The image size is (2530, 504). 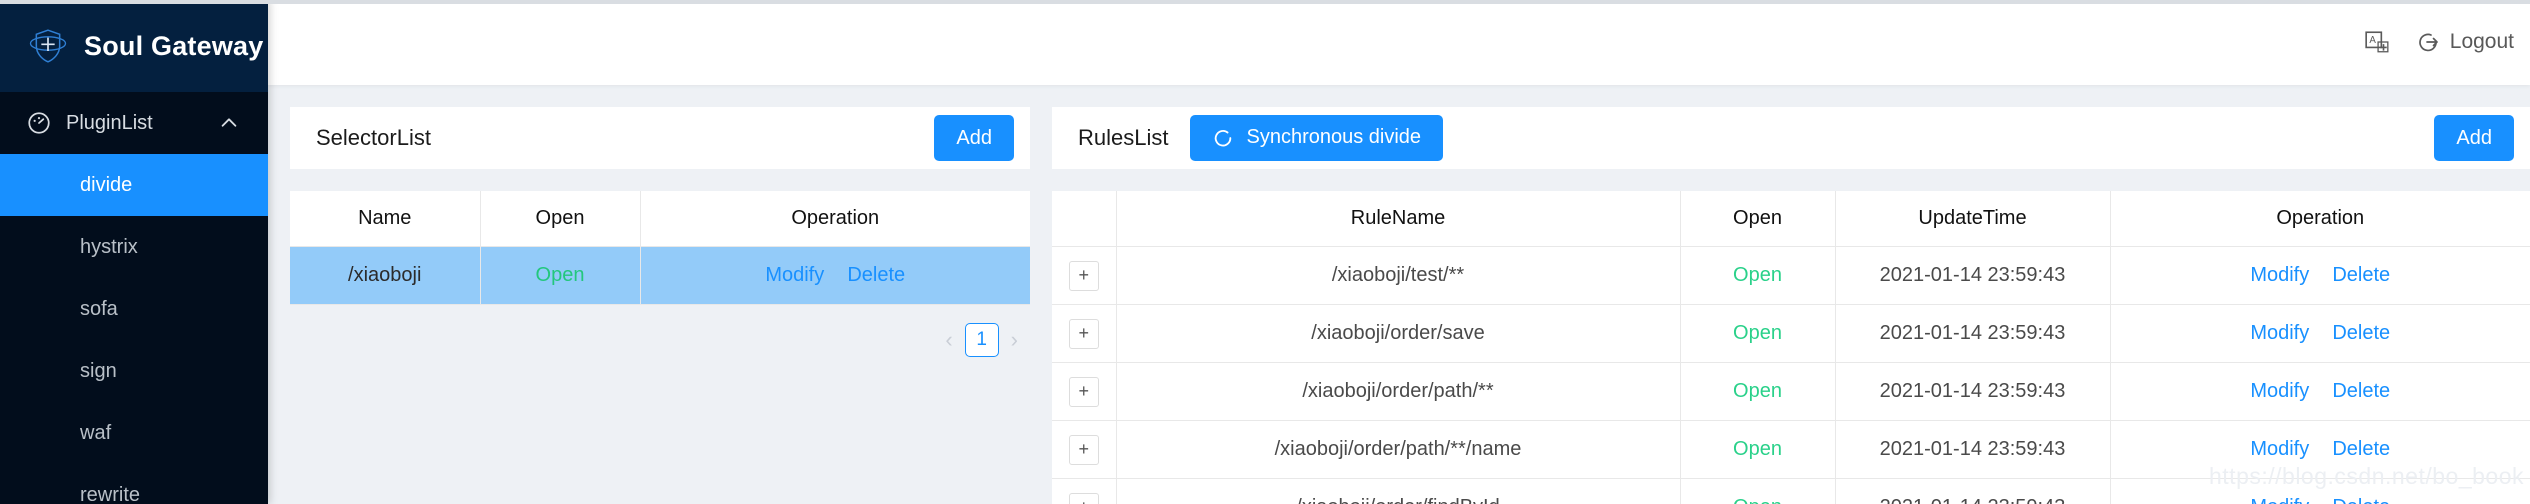 What do you see at coordinates (134, 371) in the screenshot?
I see `sidebar-item-sign: sign` at bounding box center [134, 371].